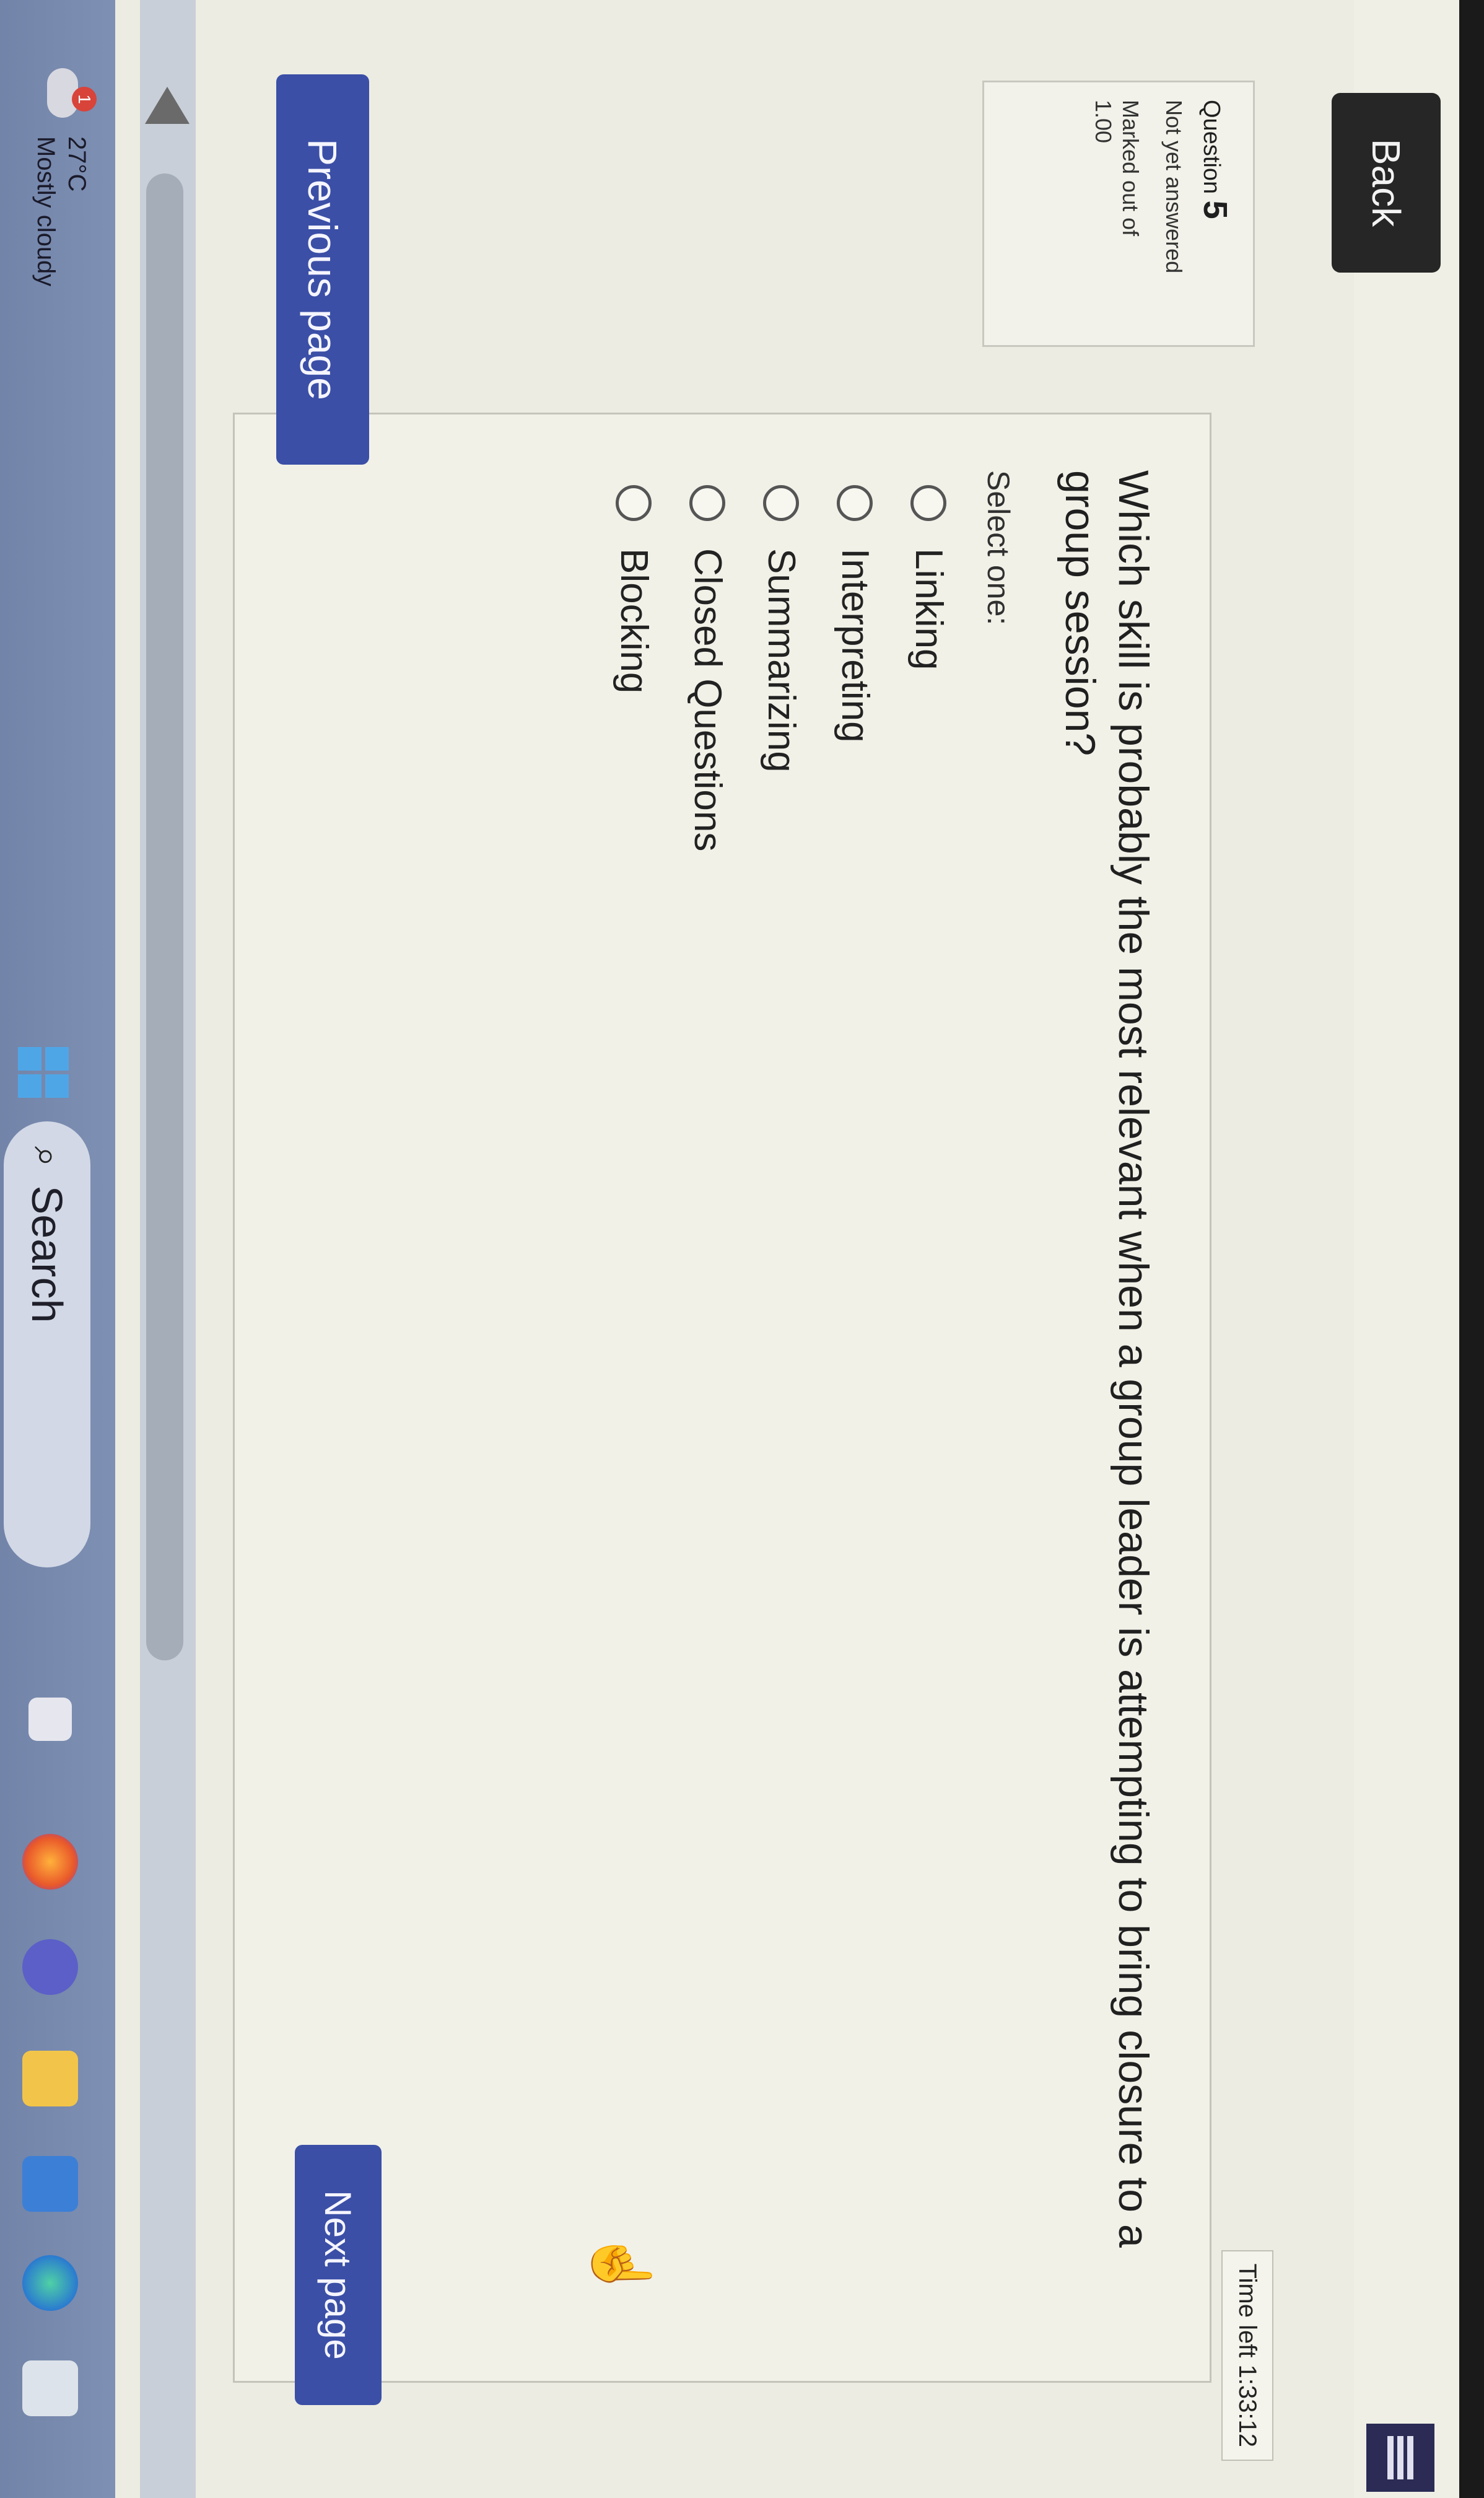 This screenshot has height=2498, width=1484. I want to click on top-bar, so click(1406, 1249).